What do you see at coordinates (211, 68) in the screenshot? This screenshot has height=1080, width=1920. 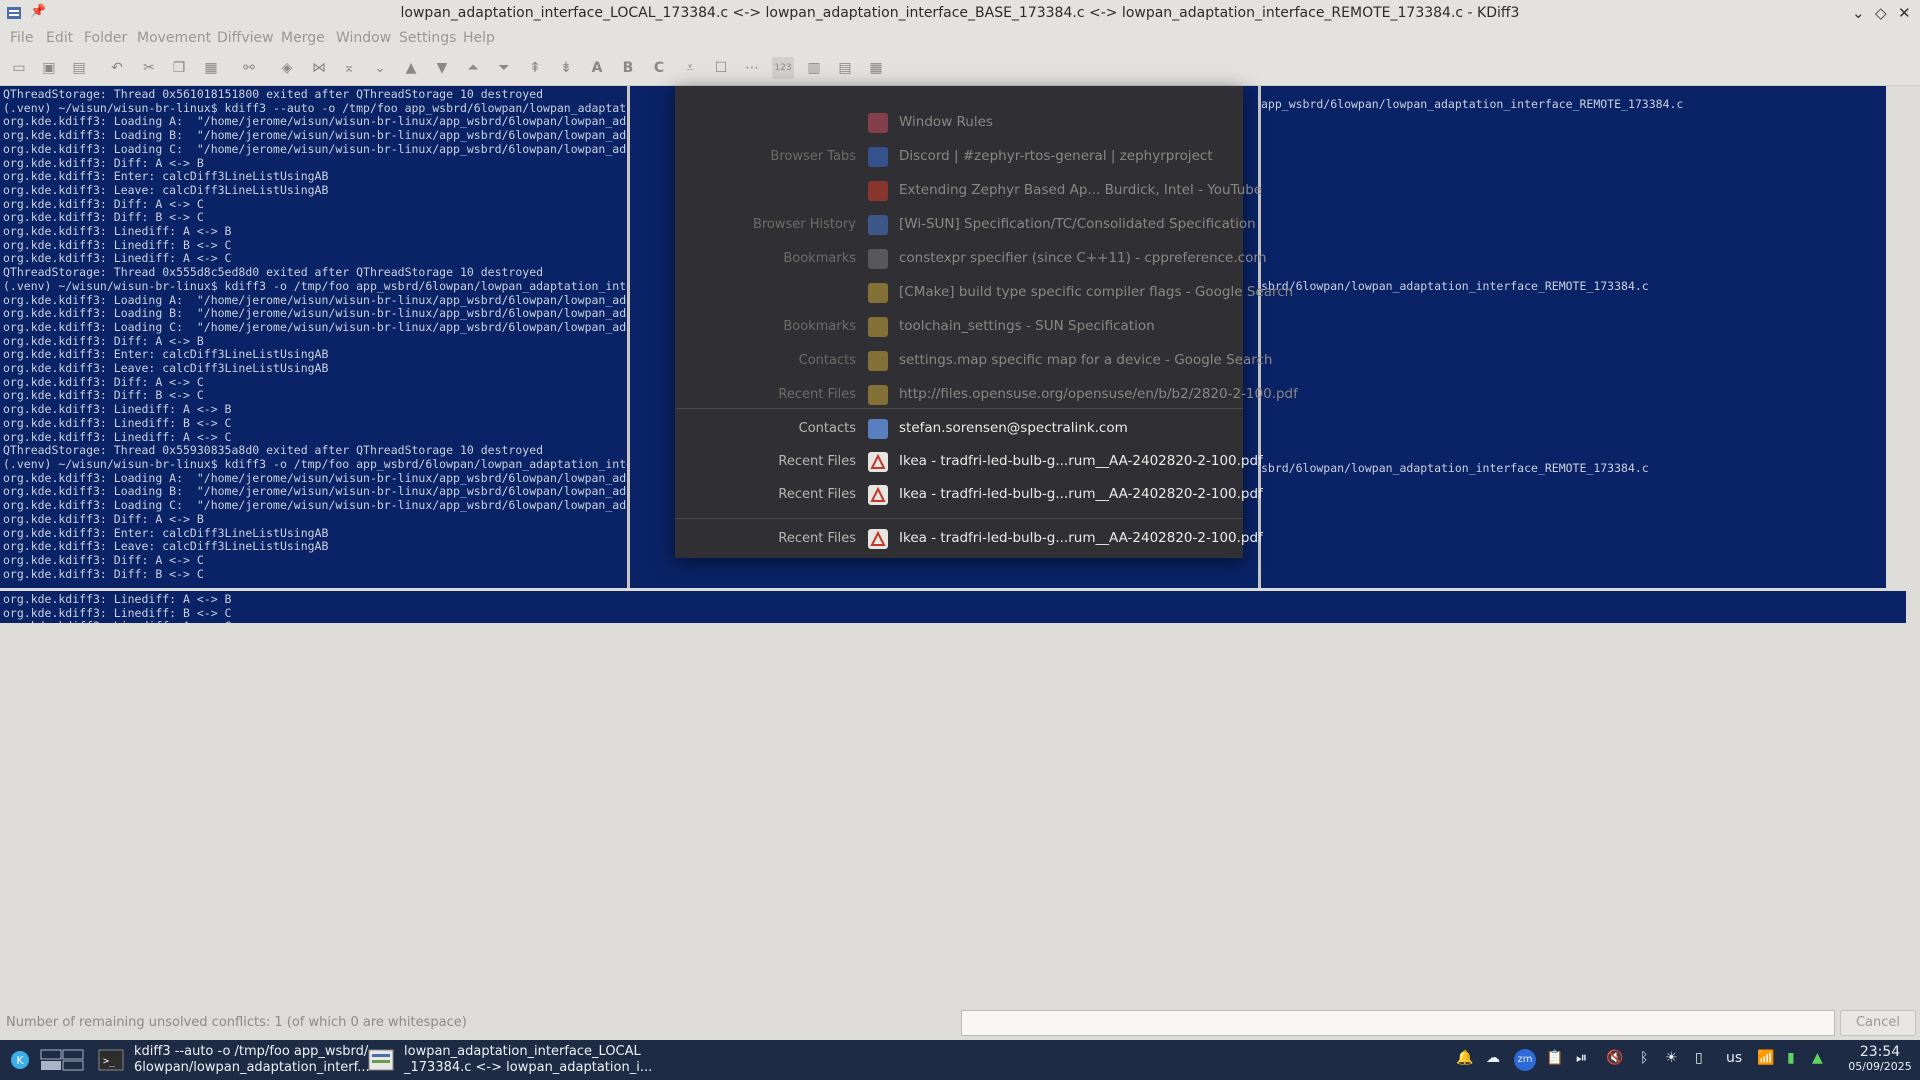 I see `paste-icon: ▦` at bounding box center [211, 68].